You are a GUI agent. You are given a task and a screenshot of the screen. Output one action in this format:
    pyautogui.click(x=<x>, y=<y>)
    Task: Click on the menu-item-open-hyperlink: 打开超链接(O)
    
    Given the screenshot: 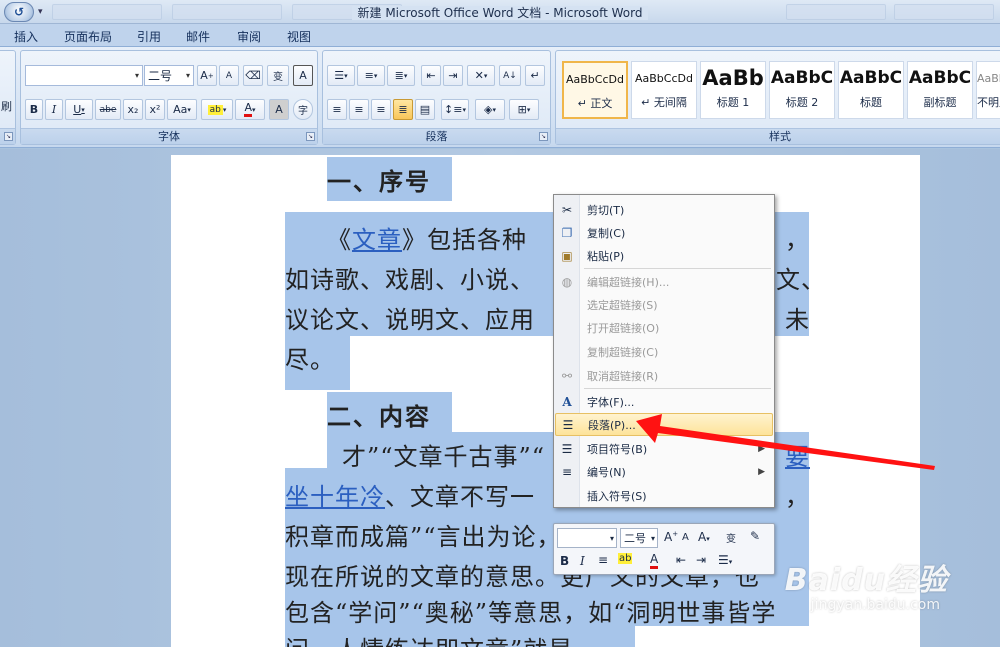 What is the action you would take?
    pyautogui.click(x=664, y=327)
    